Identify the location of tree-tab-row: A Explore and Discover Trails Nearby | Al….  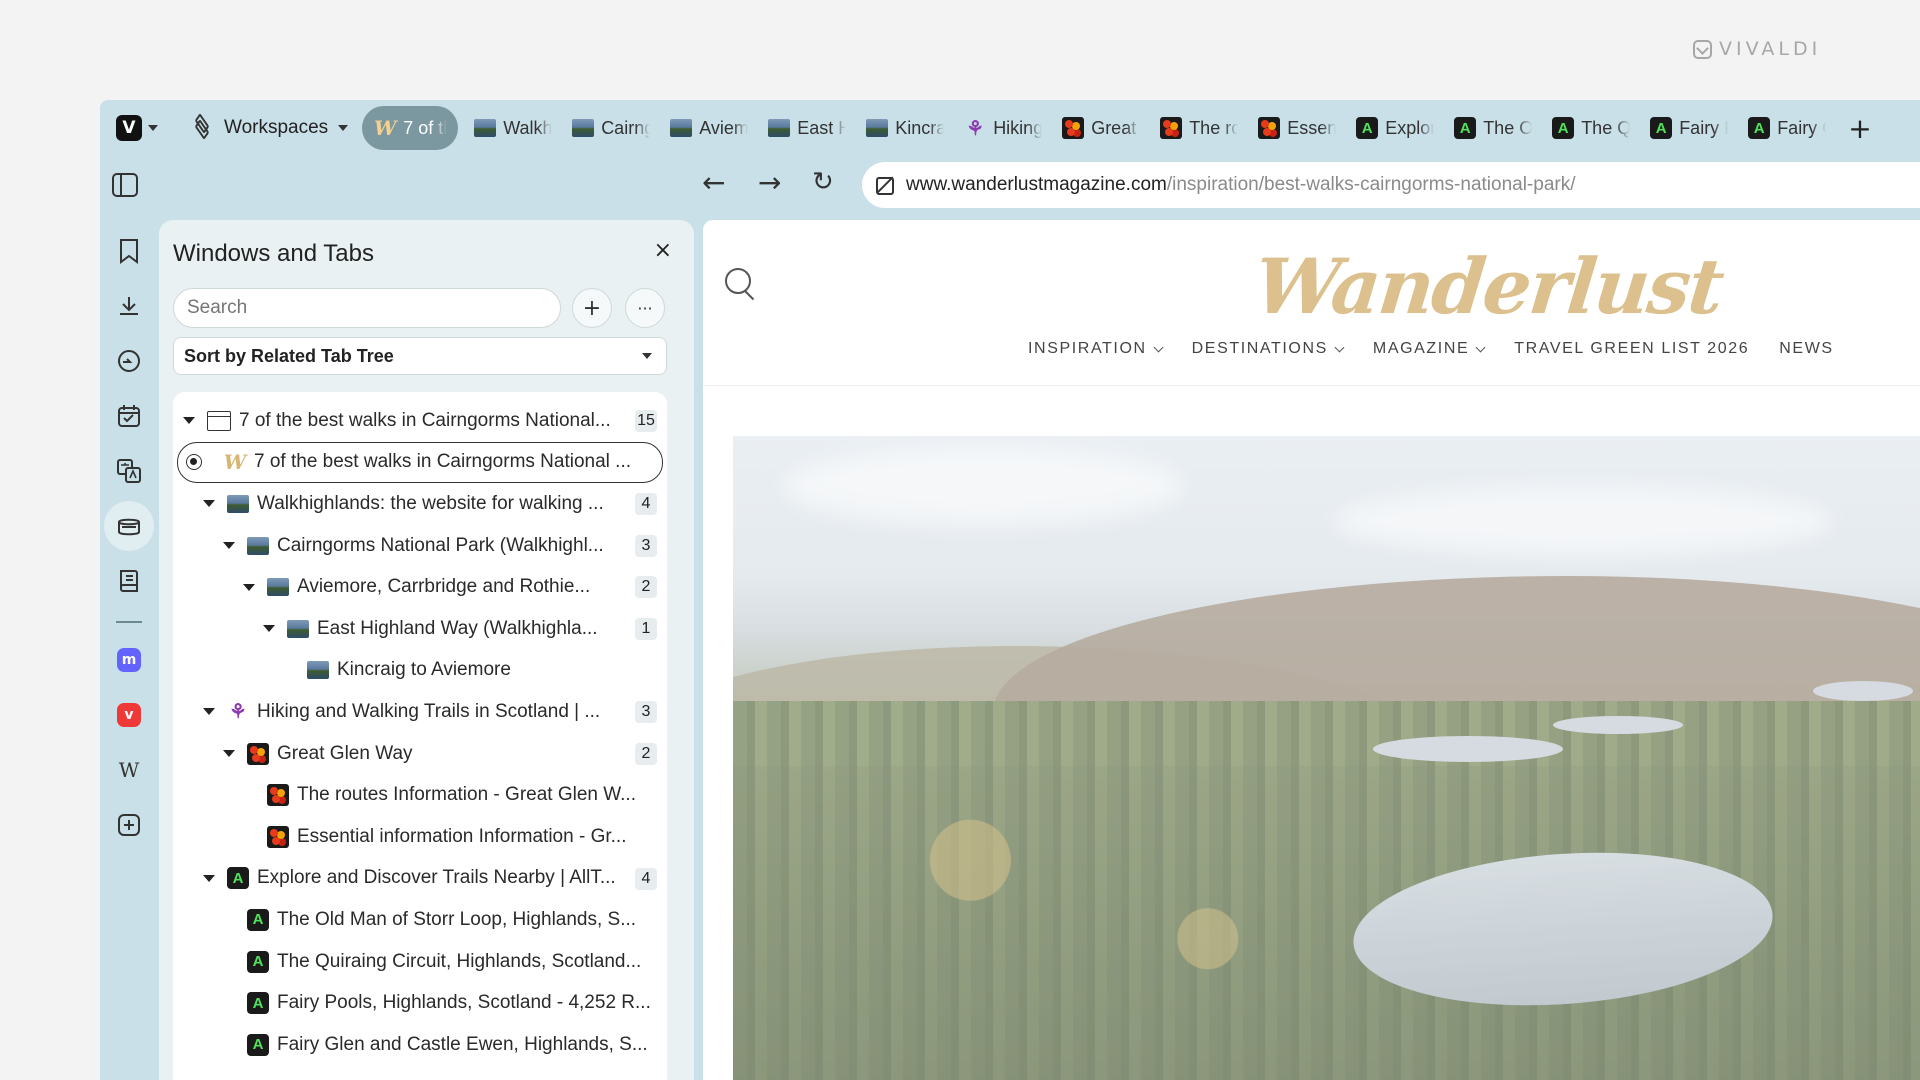
(420, 879).